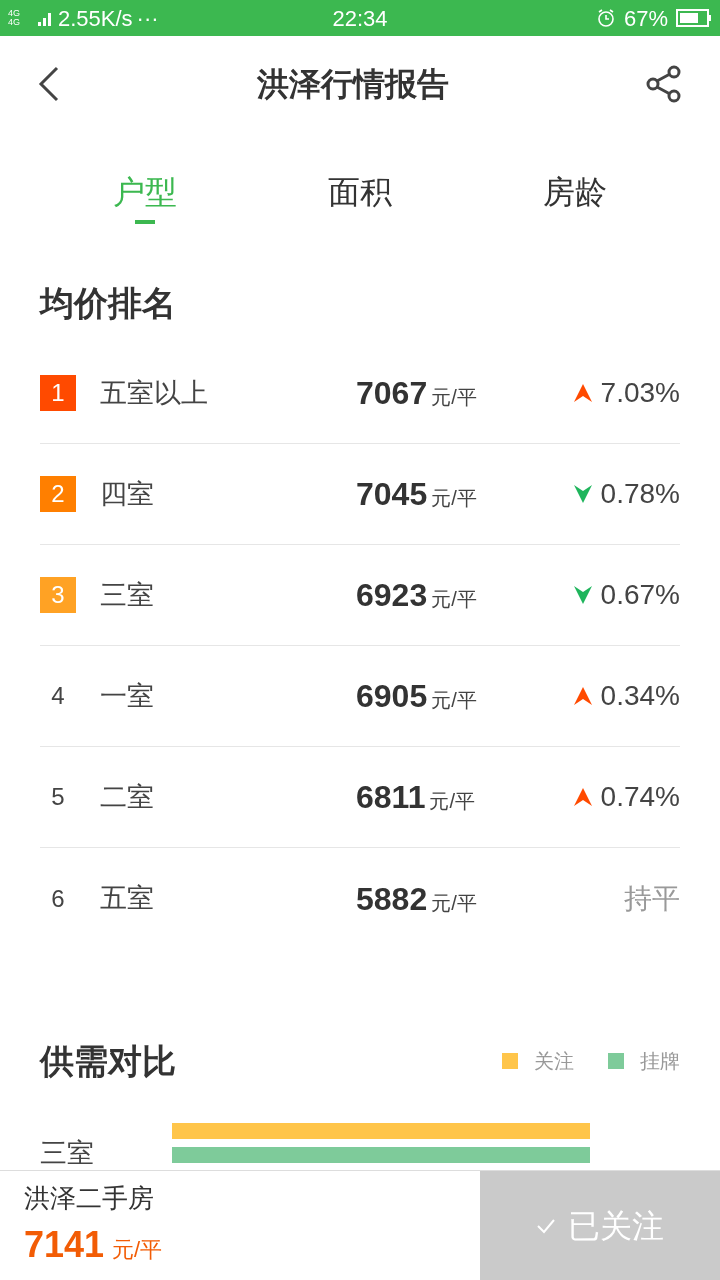  I want to click on rank-number: 2, so click(58, 494).